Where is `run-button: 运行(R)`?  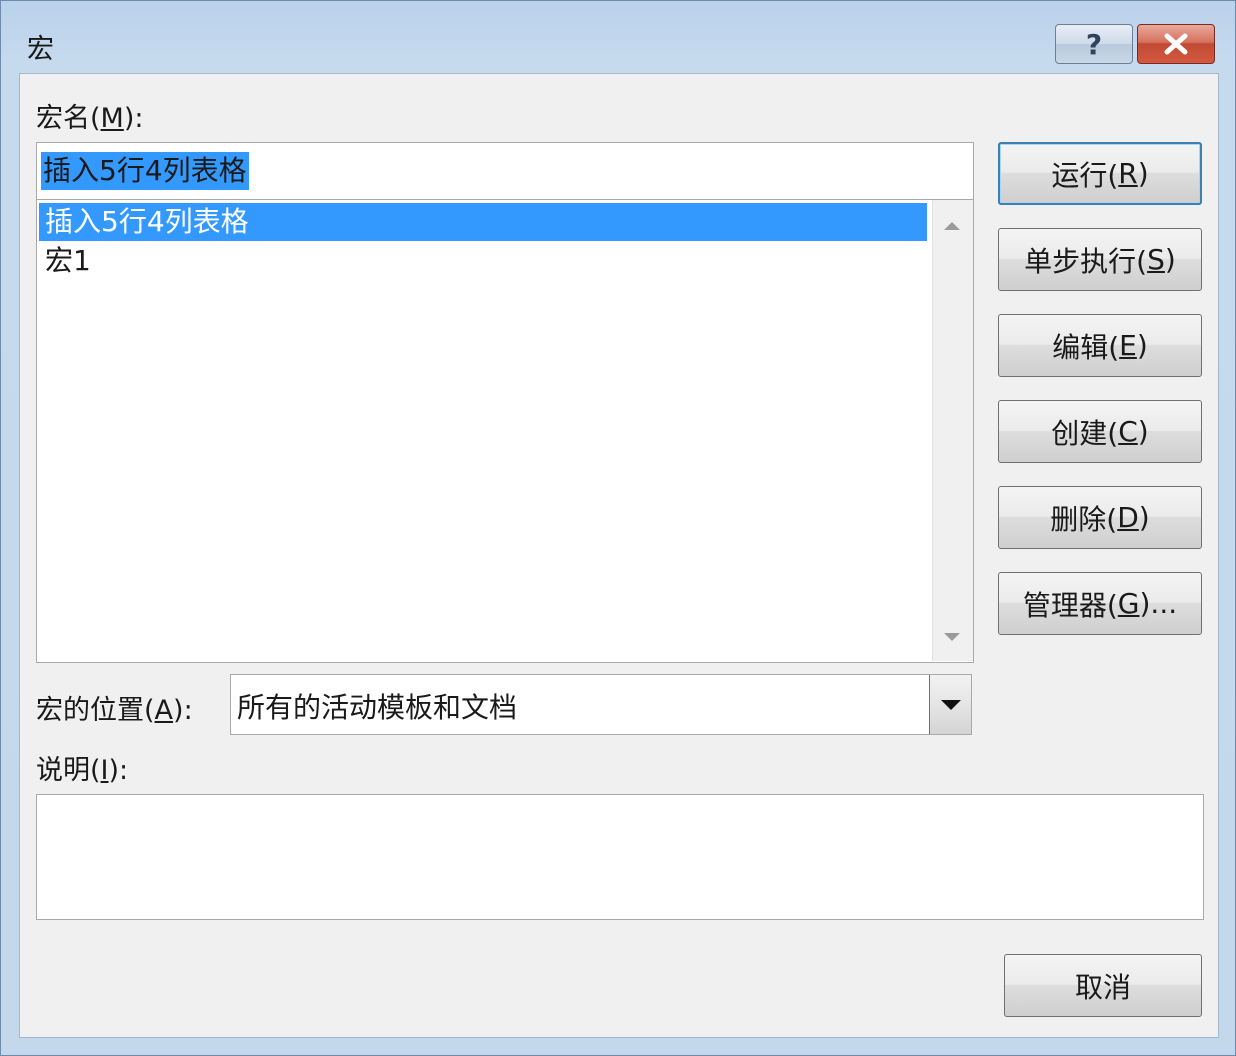
run-button: 运行(R) is located at coordinates (1100, 173).